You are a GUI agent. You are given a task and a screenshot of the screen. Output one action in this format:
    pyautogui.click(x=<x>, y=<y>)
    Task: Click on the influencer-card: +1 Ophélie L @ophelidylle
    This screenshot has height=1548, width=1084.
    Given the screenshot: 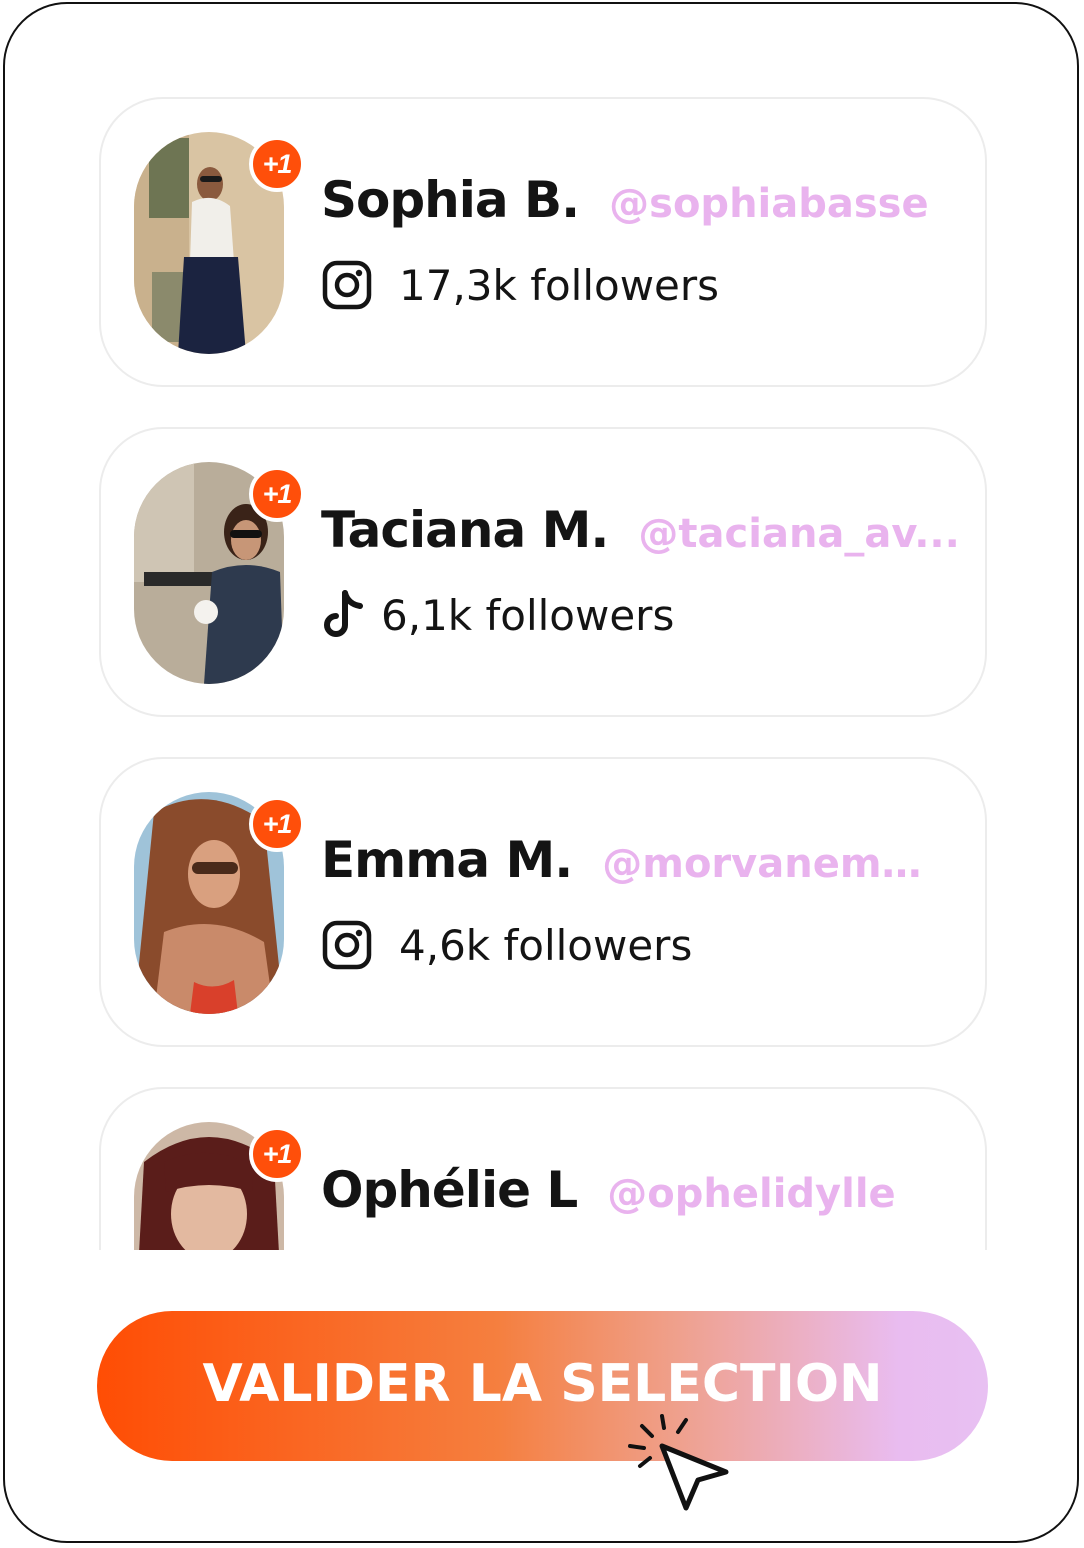 What is the action you would take?
    pyautogui.click(x=543, y=1168)
    